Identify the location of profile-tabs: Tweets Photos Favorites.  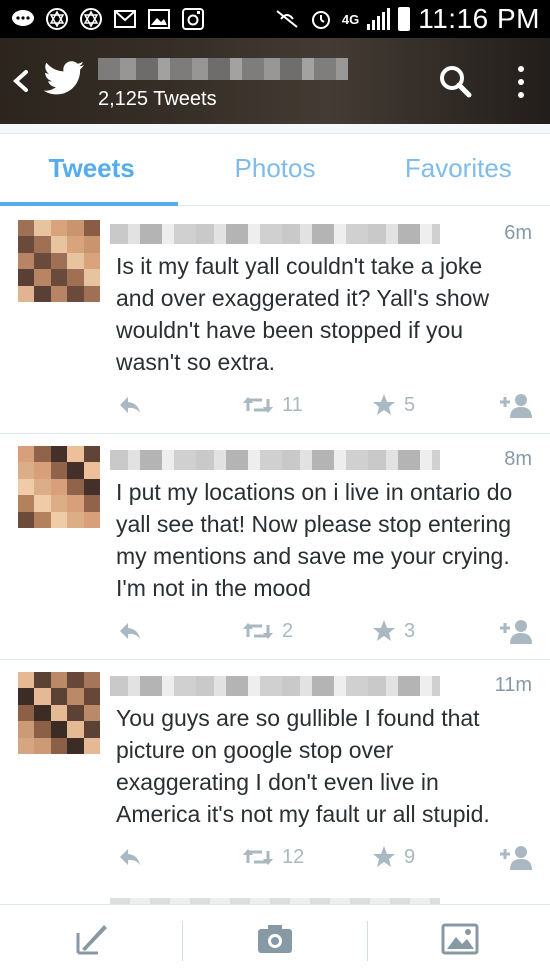
(275, 170).